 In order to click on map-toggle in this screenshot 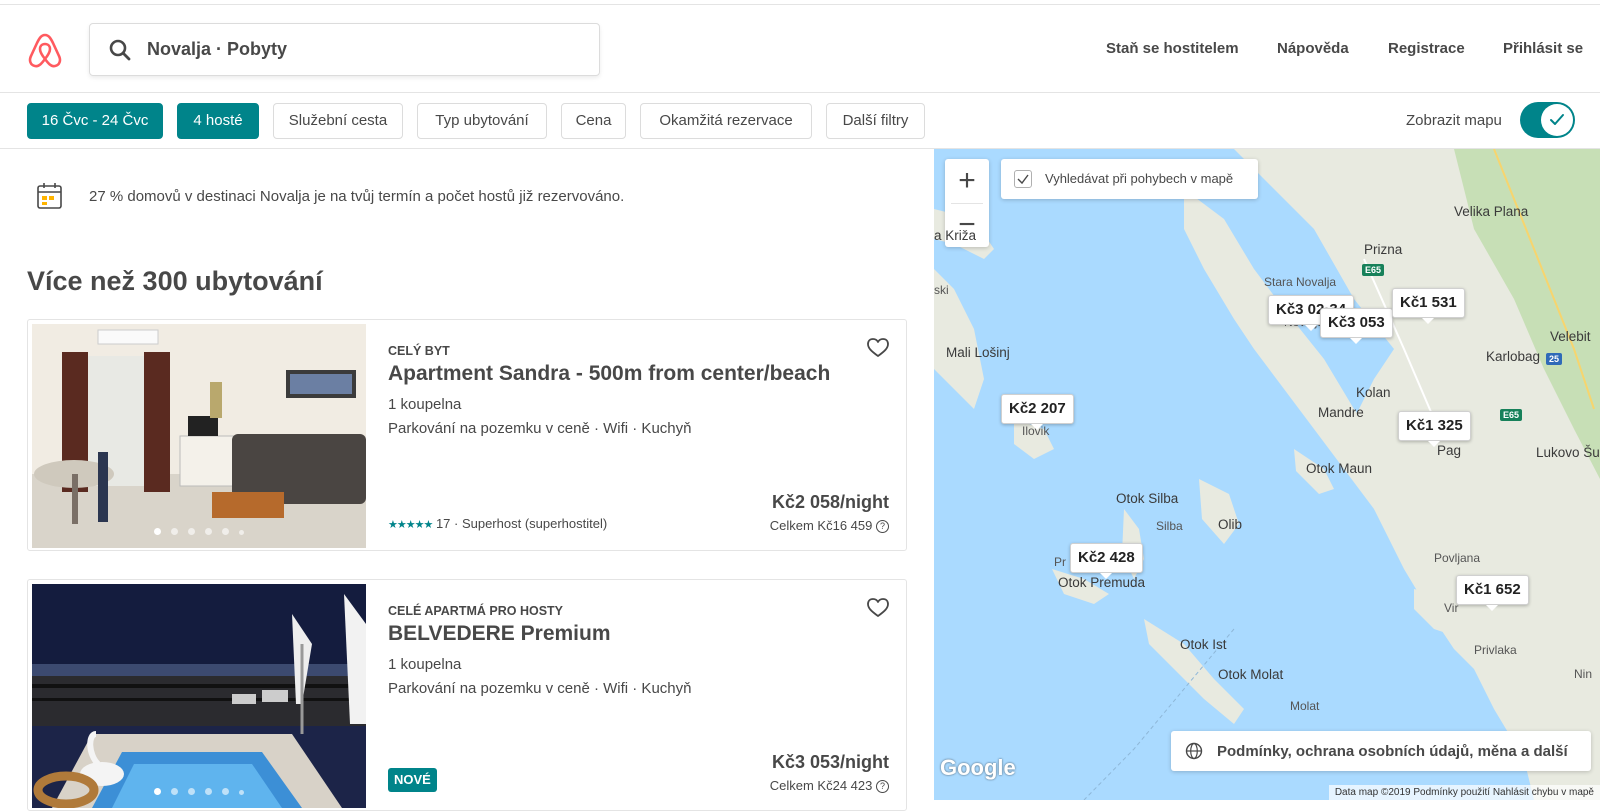, I will do `click(1547, 120)`.